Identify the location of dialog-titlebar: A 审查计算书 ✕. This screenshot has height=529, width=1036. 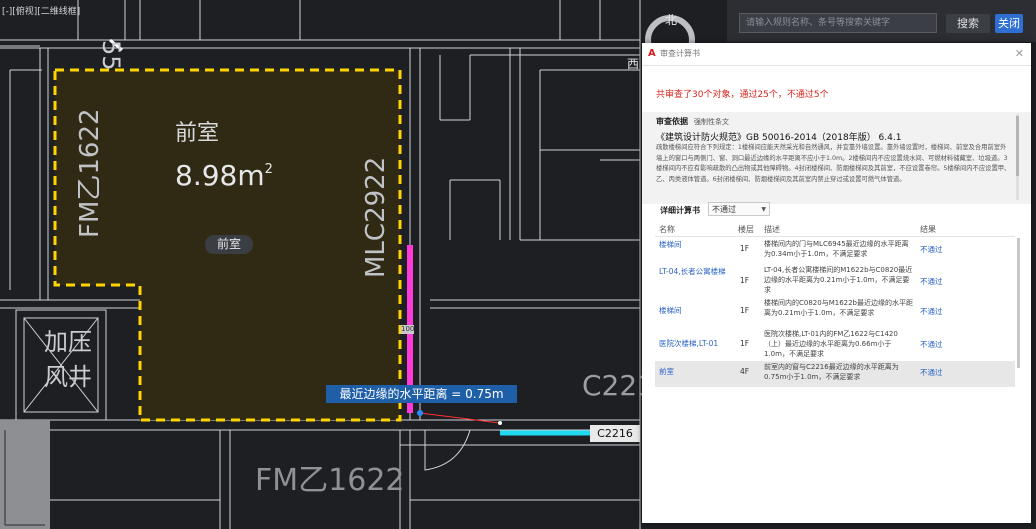
(836, 54).